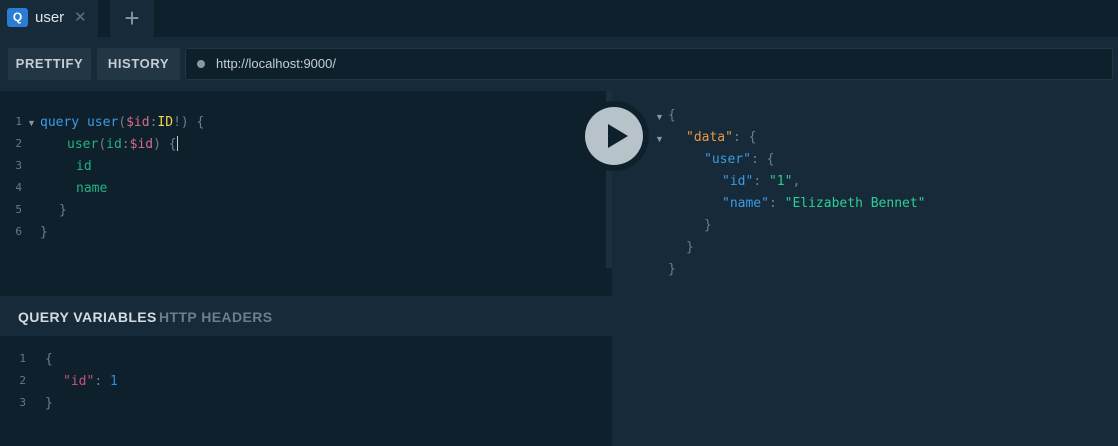 The height and width of the screenshot is (446, 1118). I want to click on endpoint-url-input: http://localhost:9000/, so click(649, 64).